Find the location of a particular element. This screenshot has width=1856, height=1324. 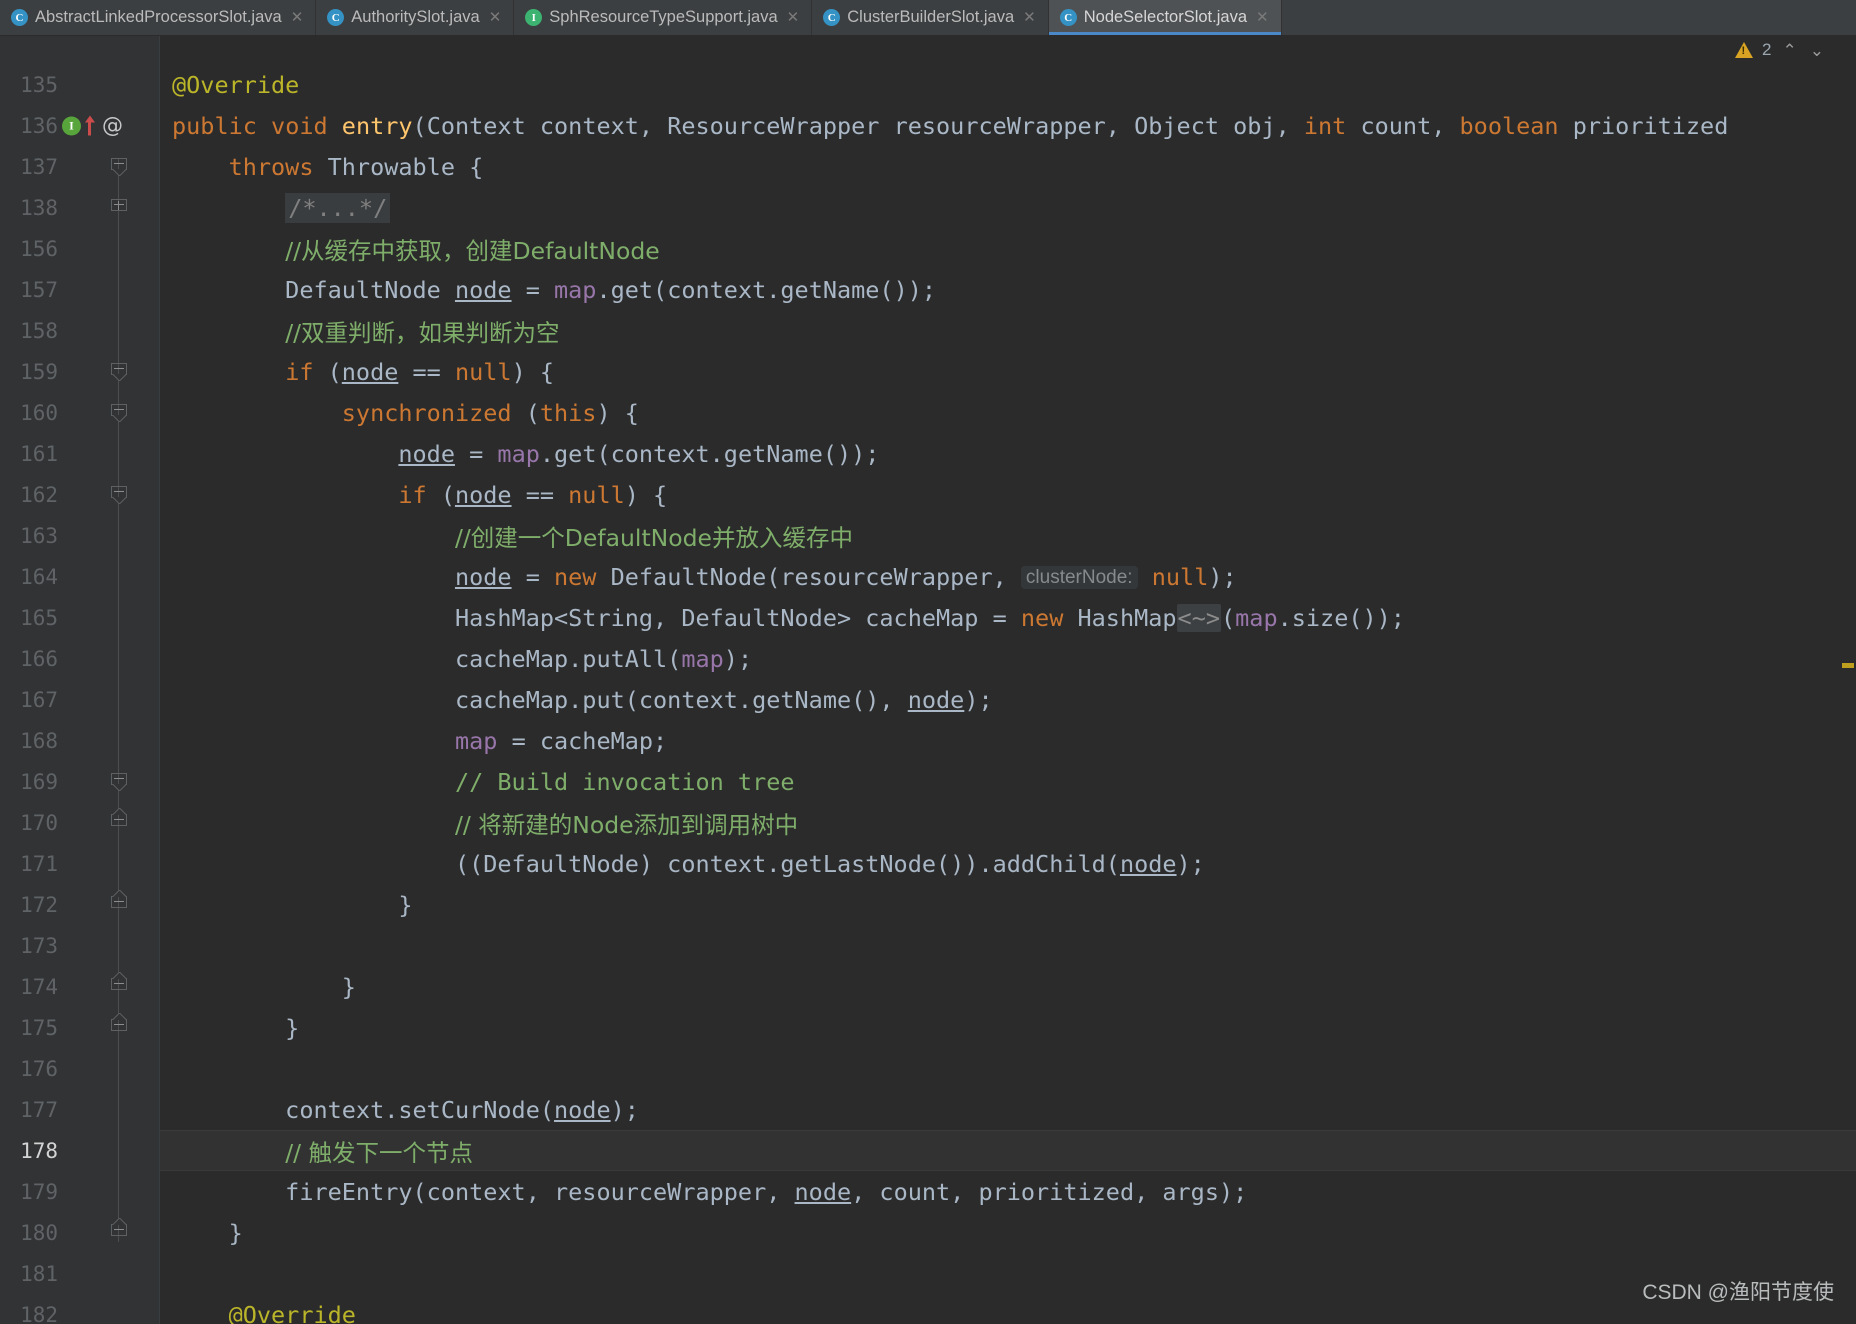

line-number: 172 is located at coordinates (29, 905).